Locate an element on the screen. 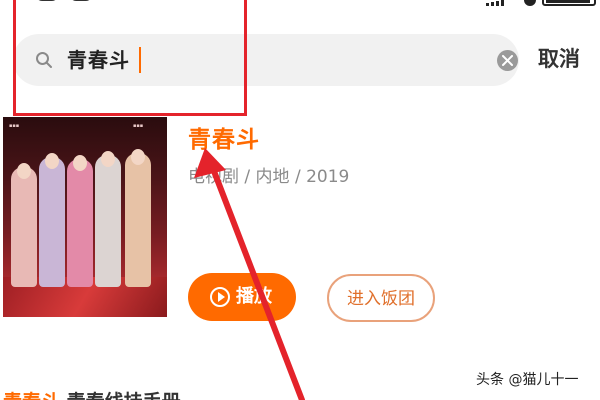 The image size is (600, 400). cancel-button: 取消 is located at coordinates (559, 59).